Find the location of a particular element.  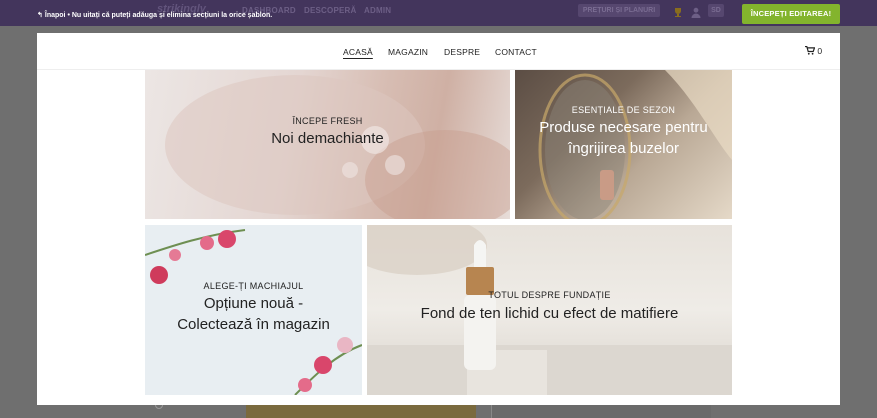

nav-shop: MAGAZIN is located at coordinates (408, 52).